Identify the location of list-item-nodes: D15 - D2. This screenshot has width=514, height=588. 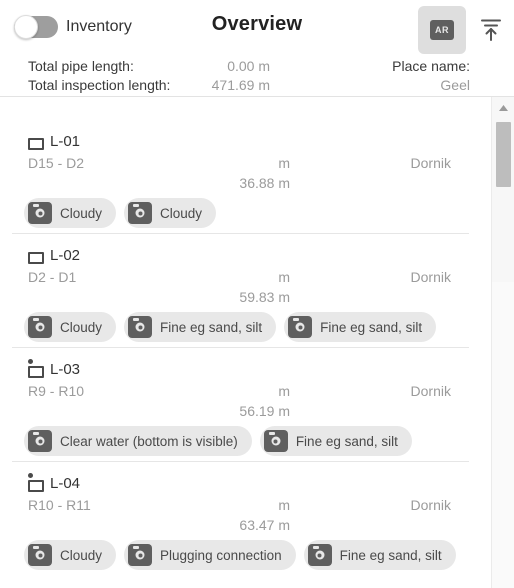
(56, 163).